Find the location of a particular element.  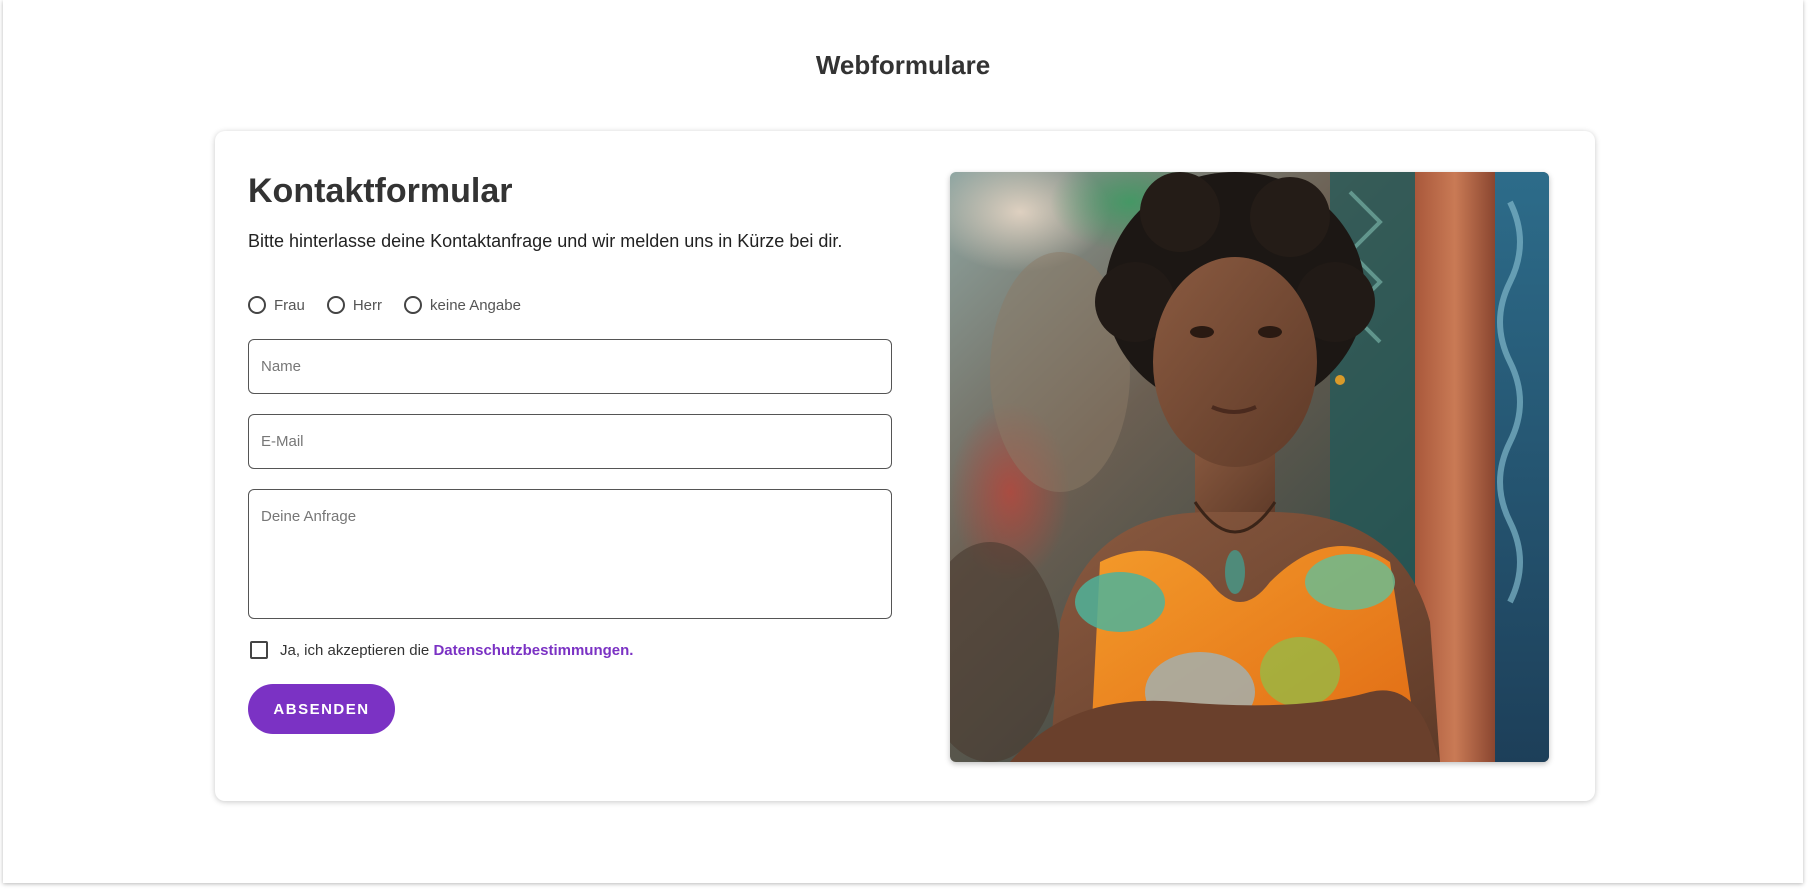

privacy-policy-link: Datenschutzbestimmungen. is located at coordinates (533, 650).